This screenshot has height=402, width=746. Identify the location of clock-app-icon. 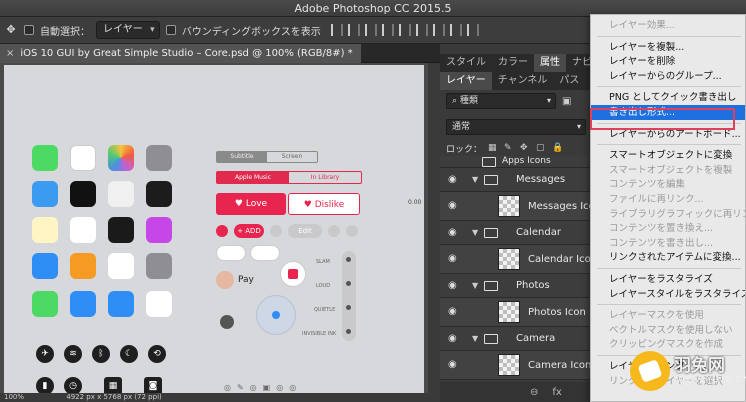
(83, 194).